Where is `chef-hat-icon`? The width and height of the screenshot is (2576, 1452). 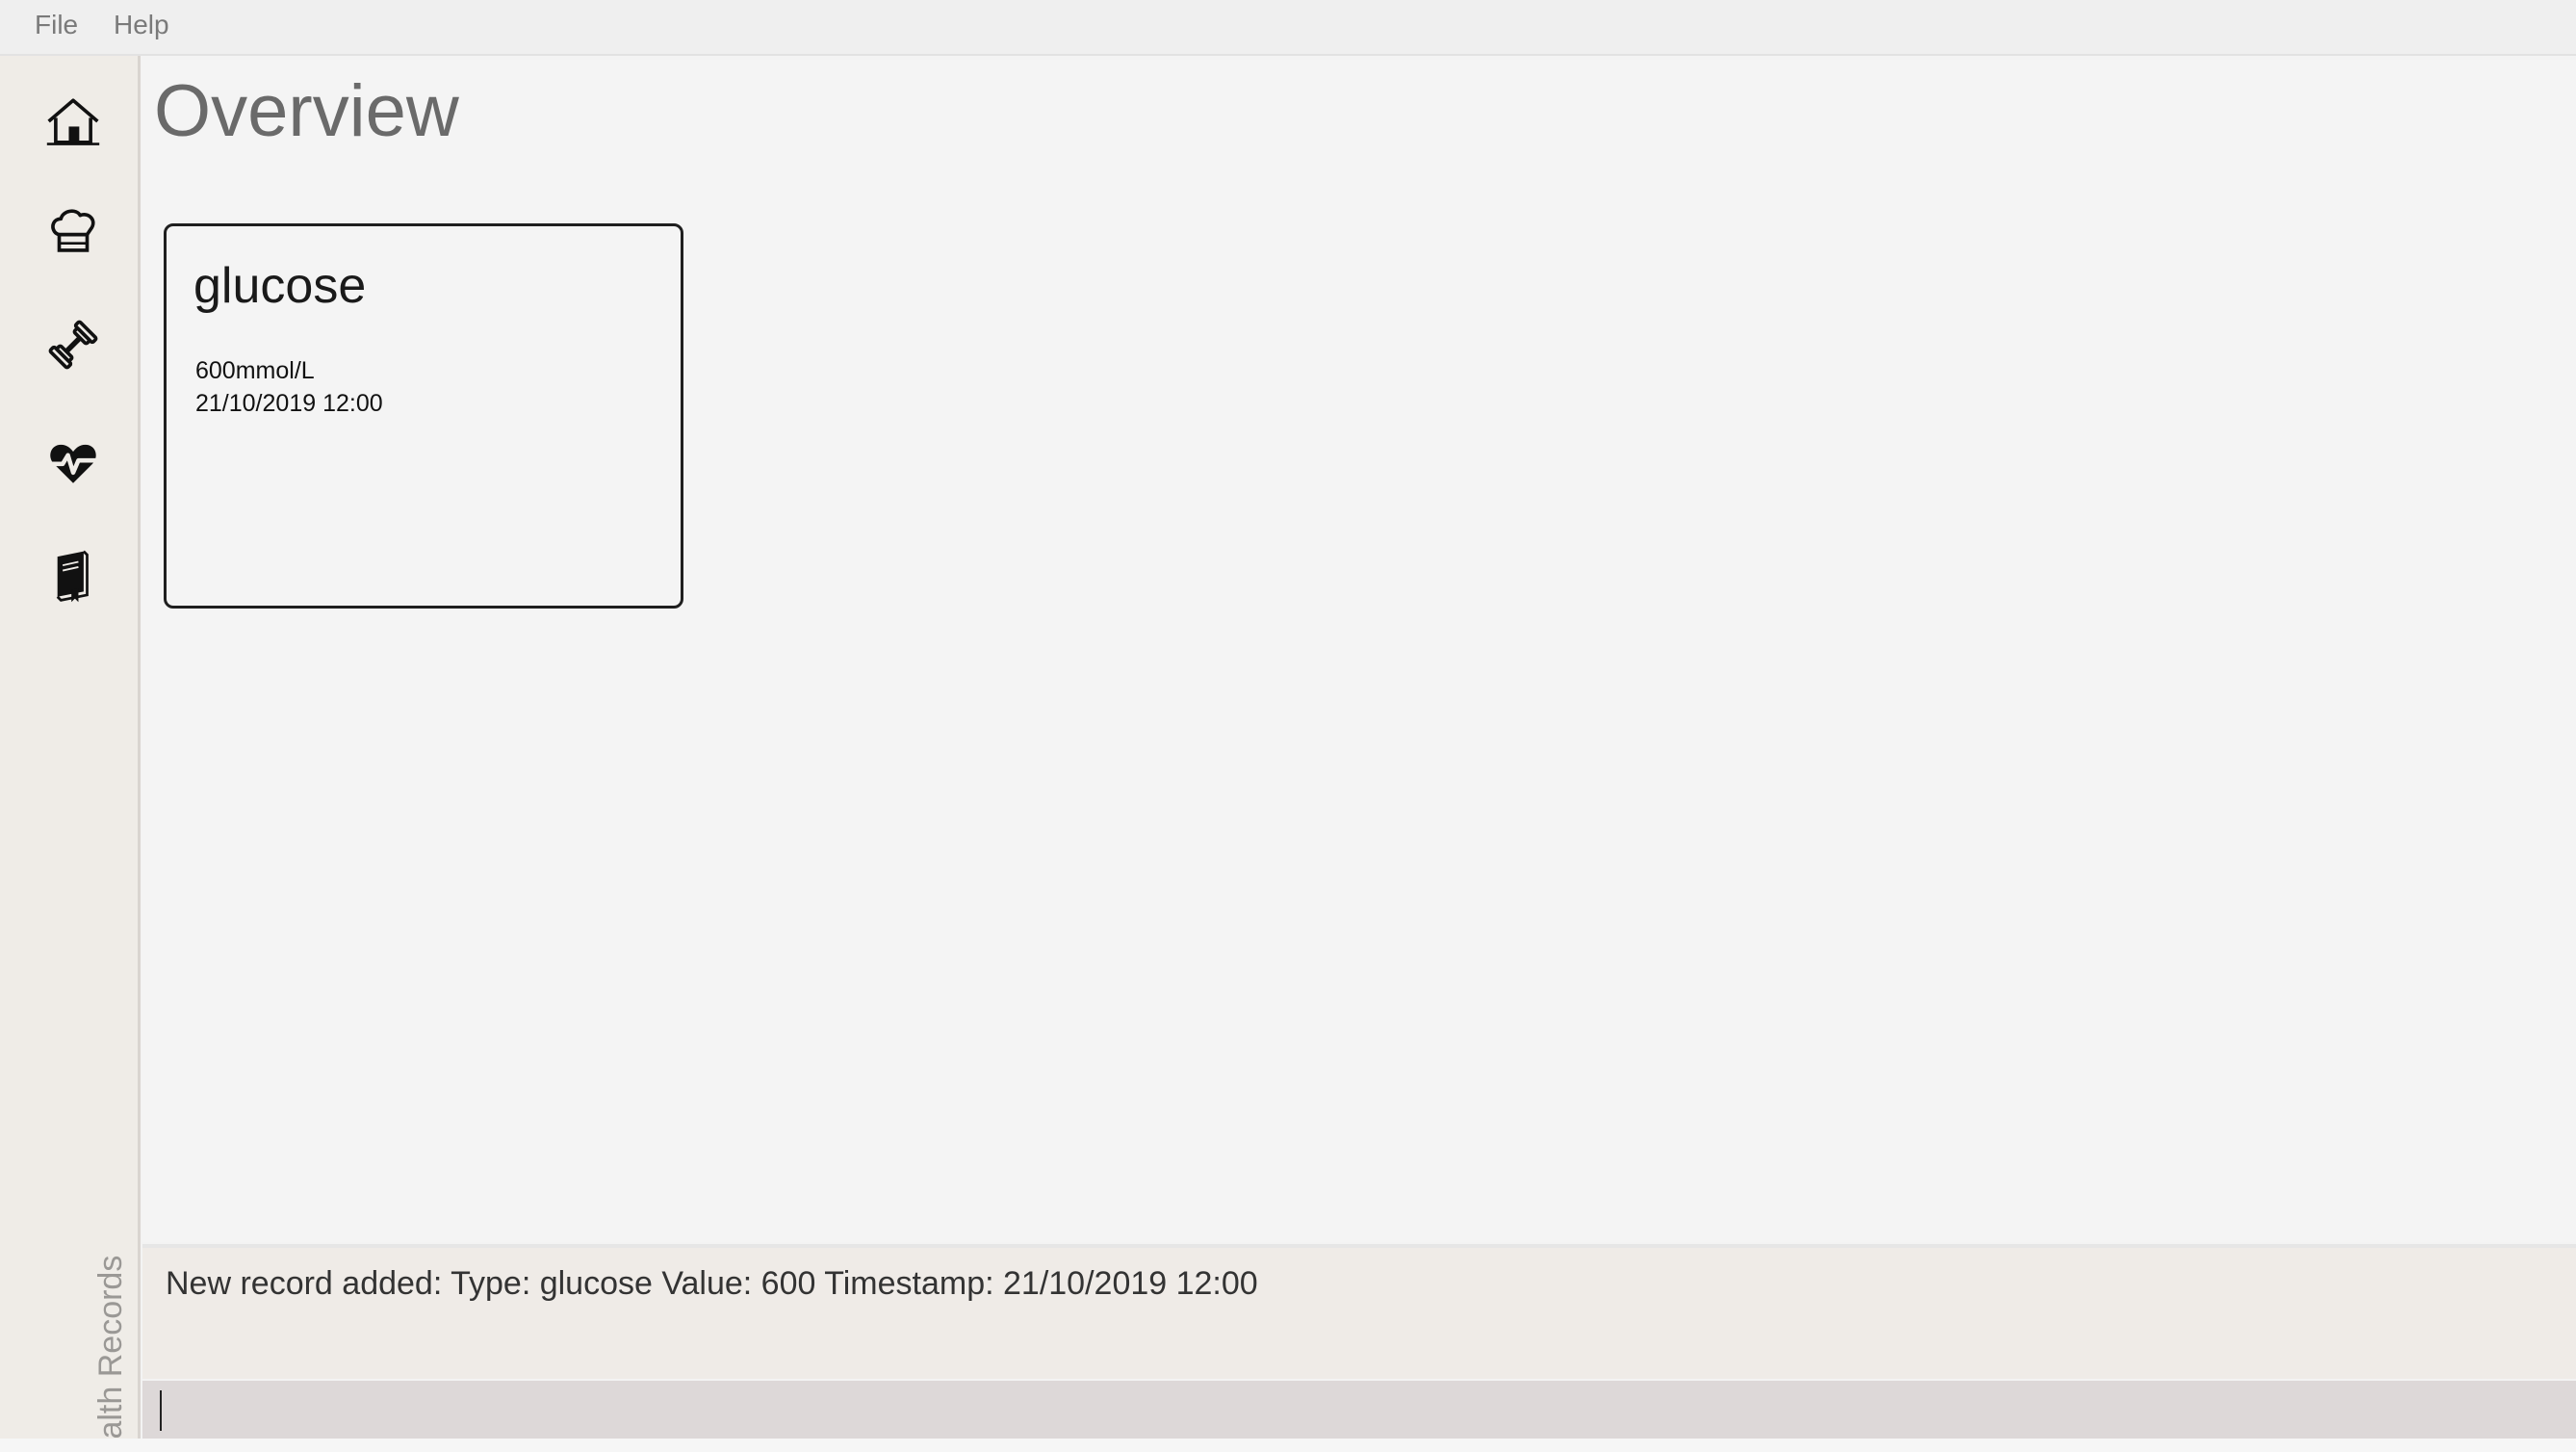 chef-hat-icon is located at coordinates (73, 230).